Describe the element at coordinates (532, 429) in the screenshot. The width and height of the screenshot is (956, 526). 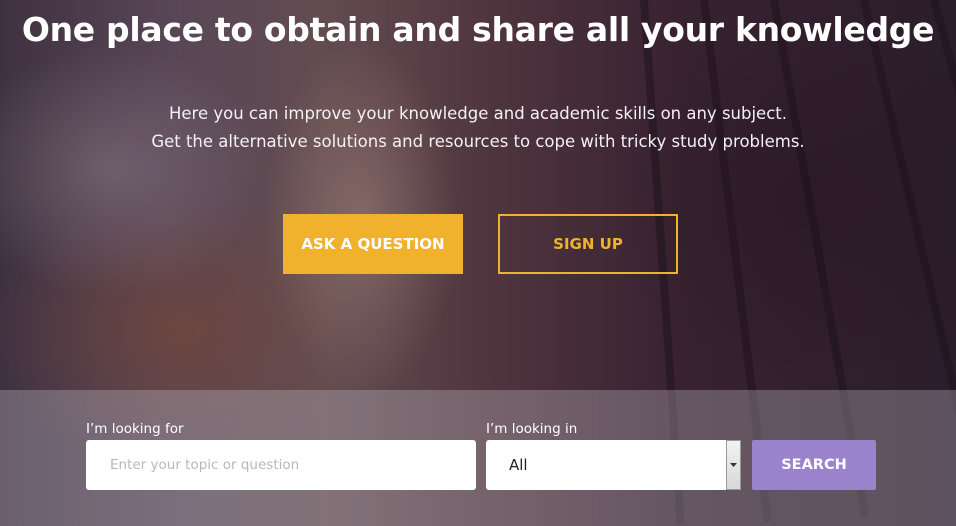
I see `looking-in-label: I’m looking in` at that location.